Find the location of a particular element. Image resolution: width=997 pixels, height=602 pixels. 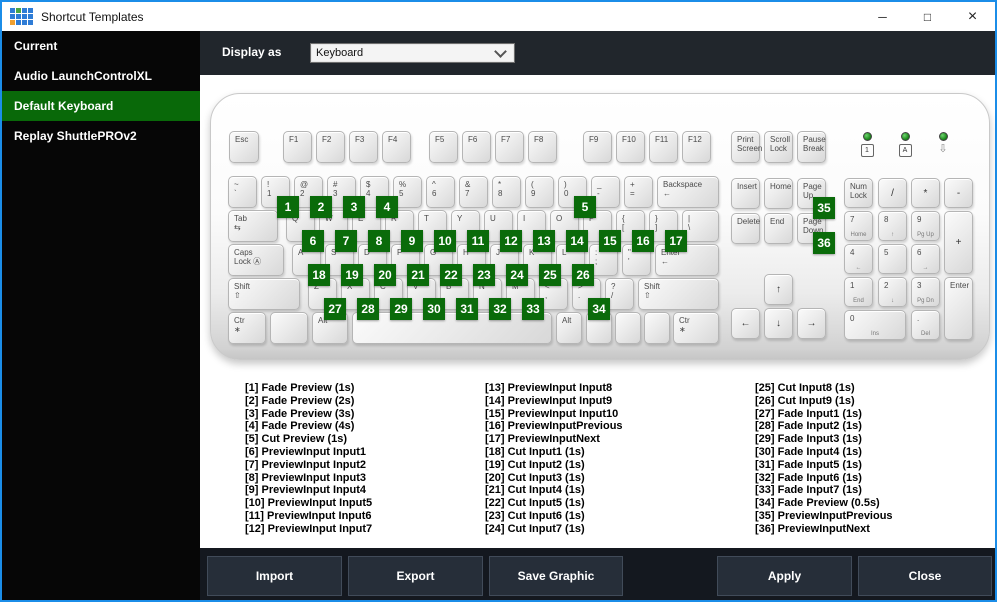

key-pausebreak: Pause Break is located at coordinates (811, 147).